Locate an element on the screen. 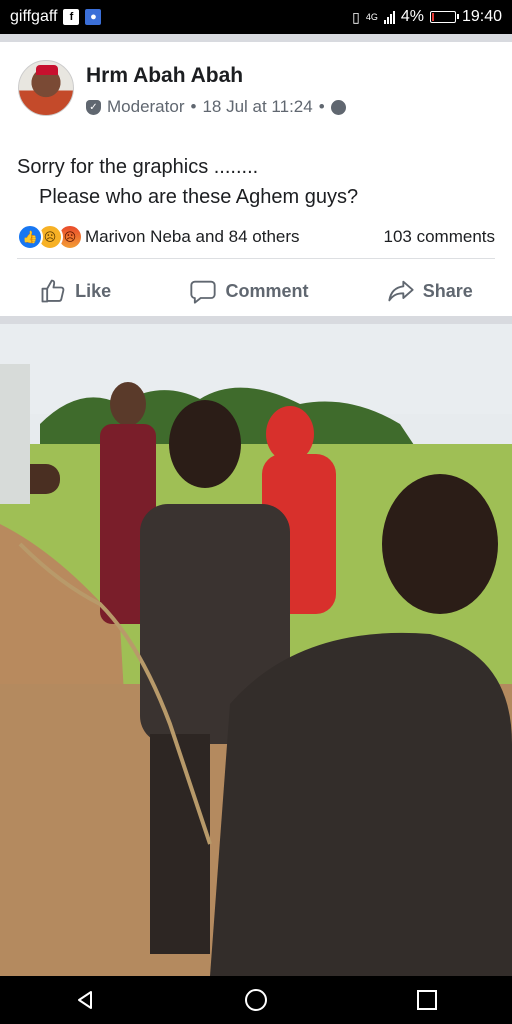 The height and width of the screenshot is (1024, 512). comment-button: Comment is located at coordinates (248, 291).